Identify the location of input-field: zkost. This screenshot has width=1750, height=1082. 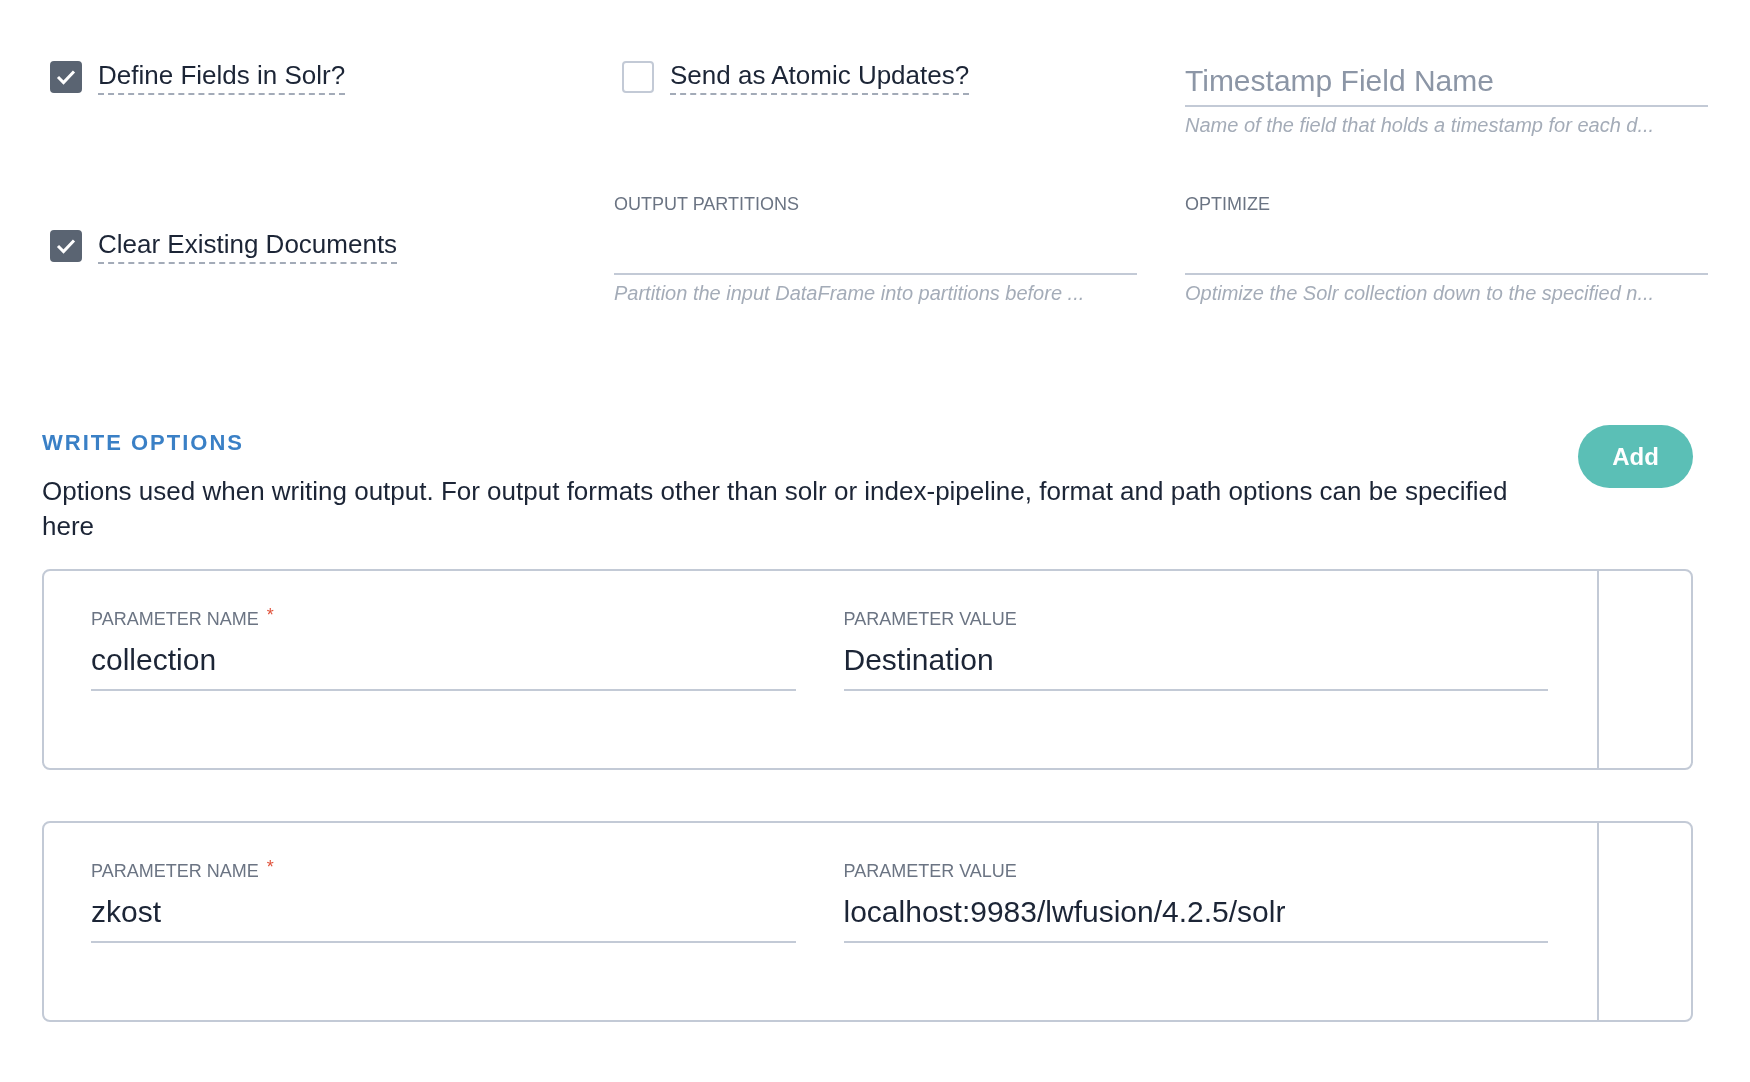
(443, 912).